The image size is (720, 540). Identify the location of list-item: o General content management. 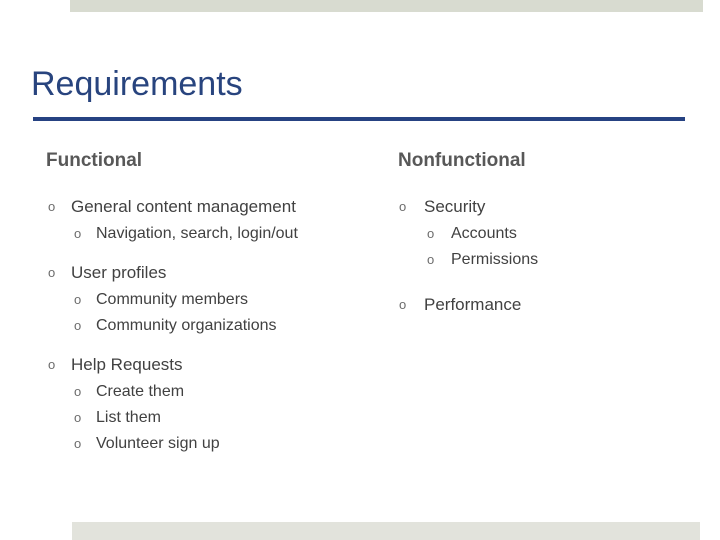
(218, 207).